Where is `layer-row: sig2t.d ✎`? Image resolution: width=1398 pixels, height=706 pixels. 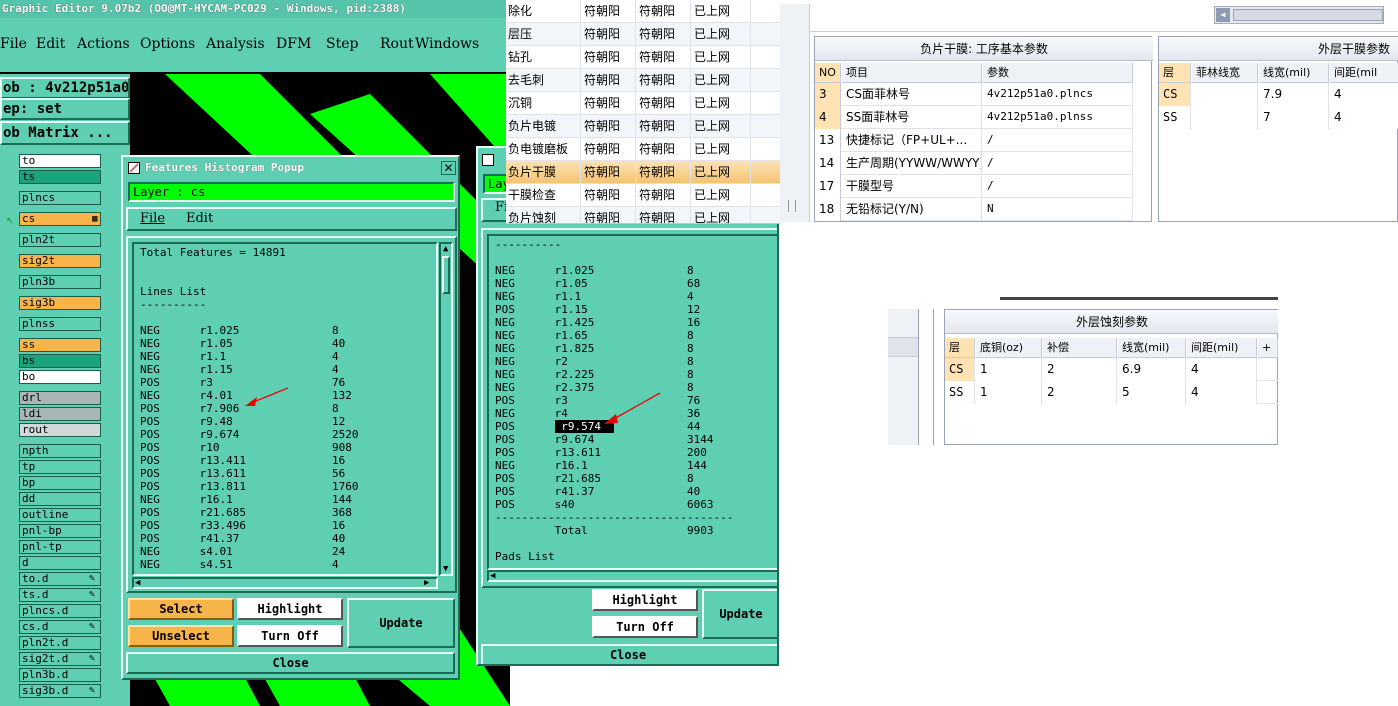
layer-row: sig2t.d ✎ is located at coordinates (65, 659).